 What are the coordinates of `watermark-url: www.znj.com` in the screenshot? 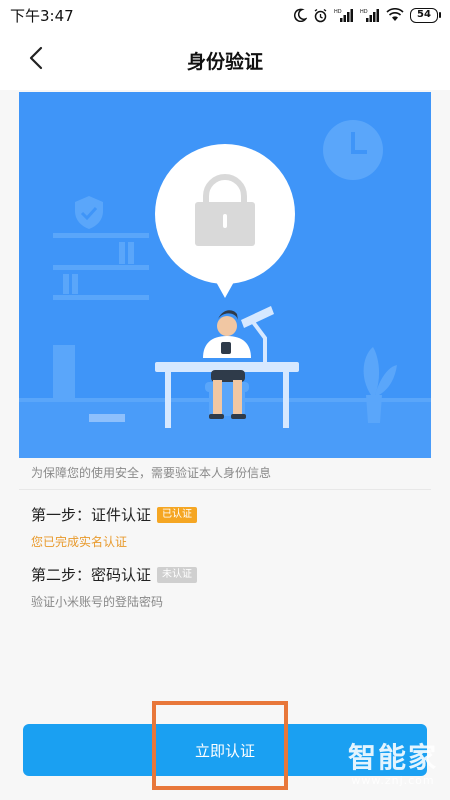 It's located at (393, 780).